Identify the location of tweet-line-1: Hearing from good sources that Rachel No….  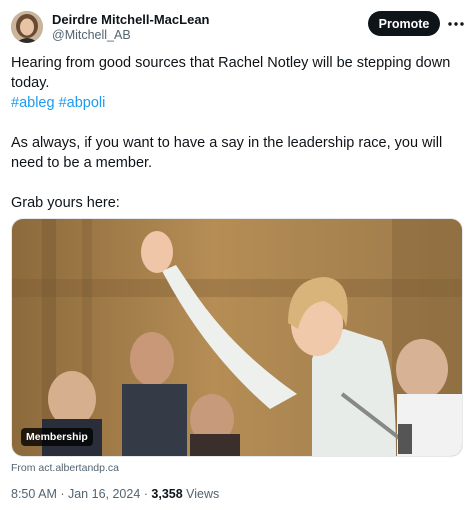
(231, 73).